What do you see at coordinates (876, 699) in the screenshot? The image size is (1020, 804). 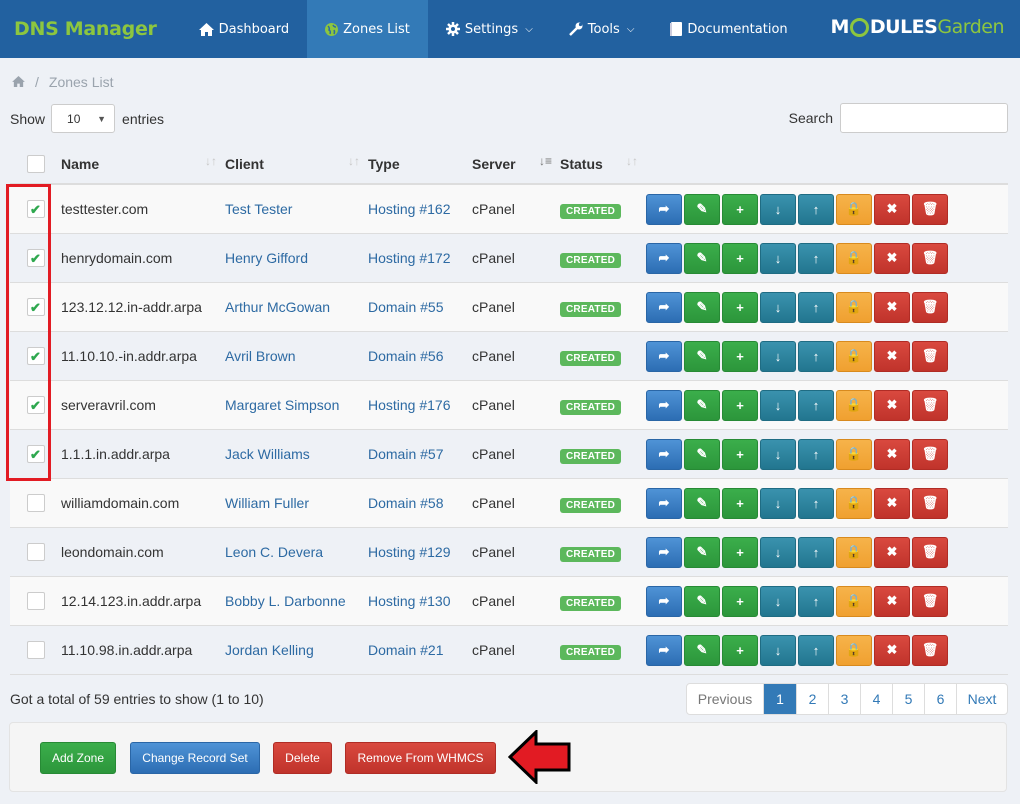 I see `pagination-page-4: 4` at bounding box center [876, 699].